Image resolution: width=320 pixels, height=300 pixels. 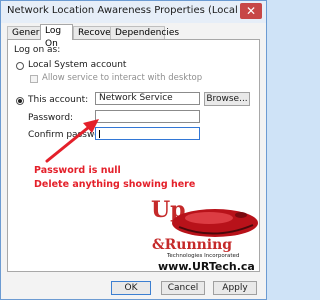 I want to click on apply-button: Apply, so click(x=235, y=288).